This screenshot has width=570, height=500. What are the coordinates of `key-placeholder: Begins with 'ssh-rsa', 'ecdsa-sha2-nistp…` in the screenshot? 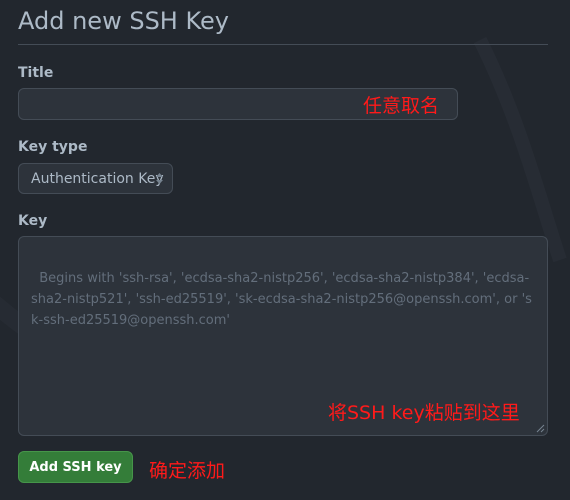 It's located at (281, 299).